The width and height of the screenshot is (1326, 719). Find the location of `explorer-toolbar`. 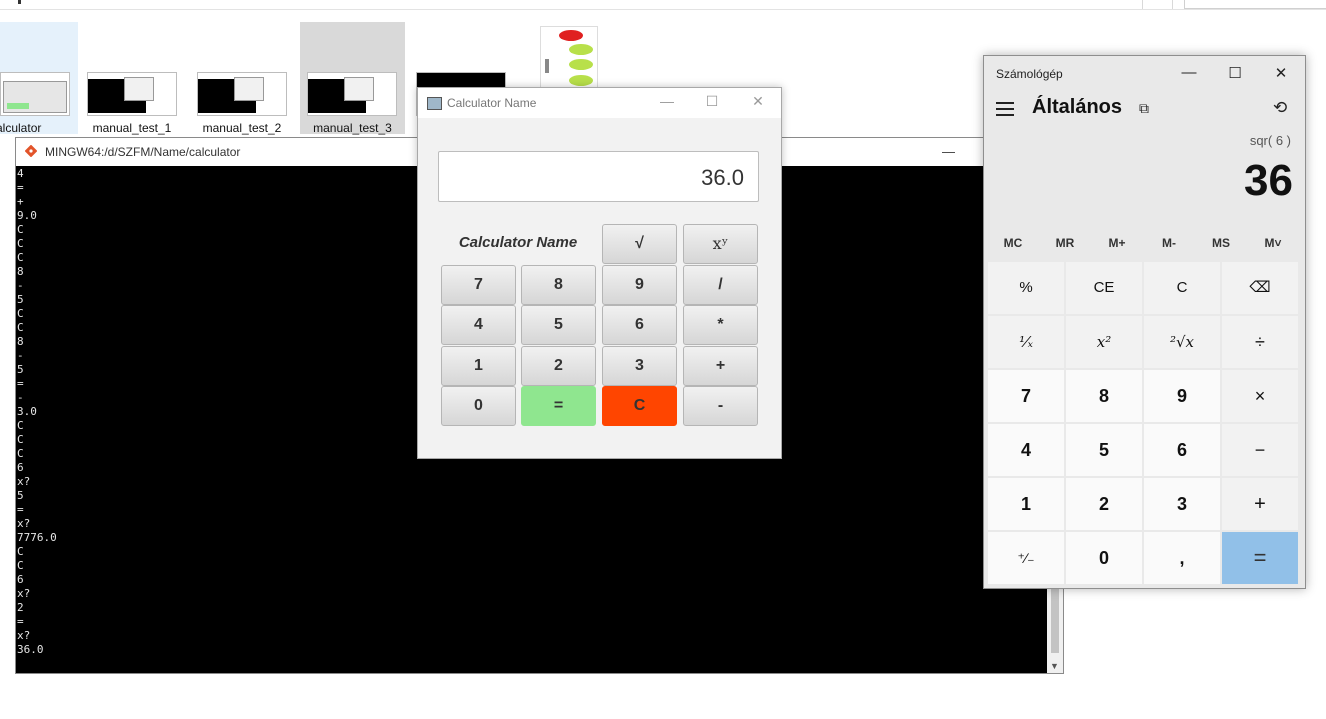

explorer-toolbar is located at coordinates (663, 5).